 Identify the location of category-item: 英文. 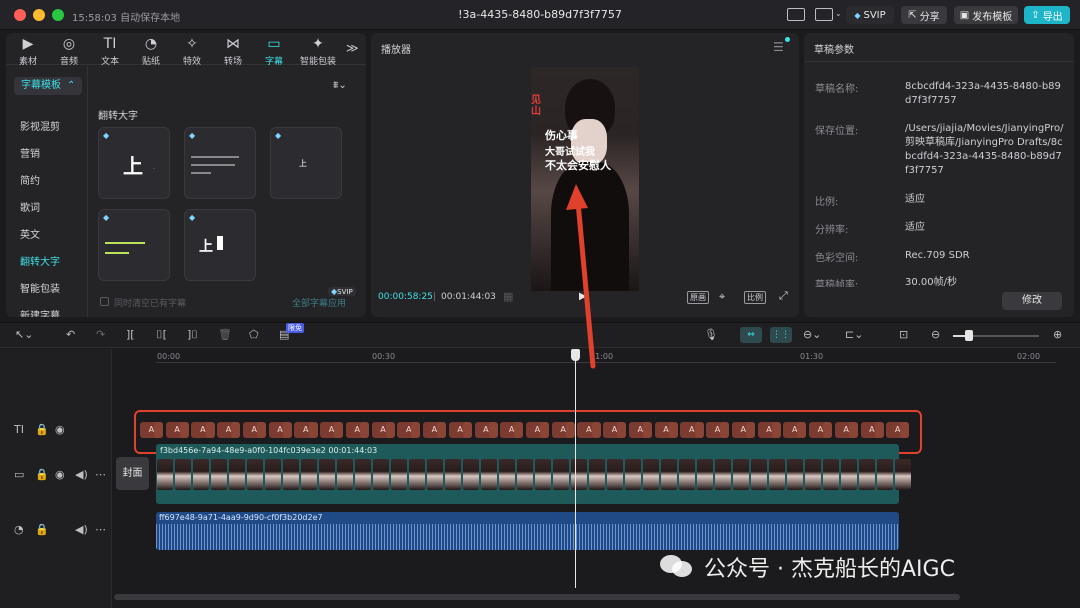
(30, 233).